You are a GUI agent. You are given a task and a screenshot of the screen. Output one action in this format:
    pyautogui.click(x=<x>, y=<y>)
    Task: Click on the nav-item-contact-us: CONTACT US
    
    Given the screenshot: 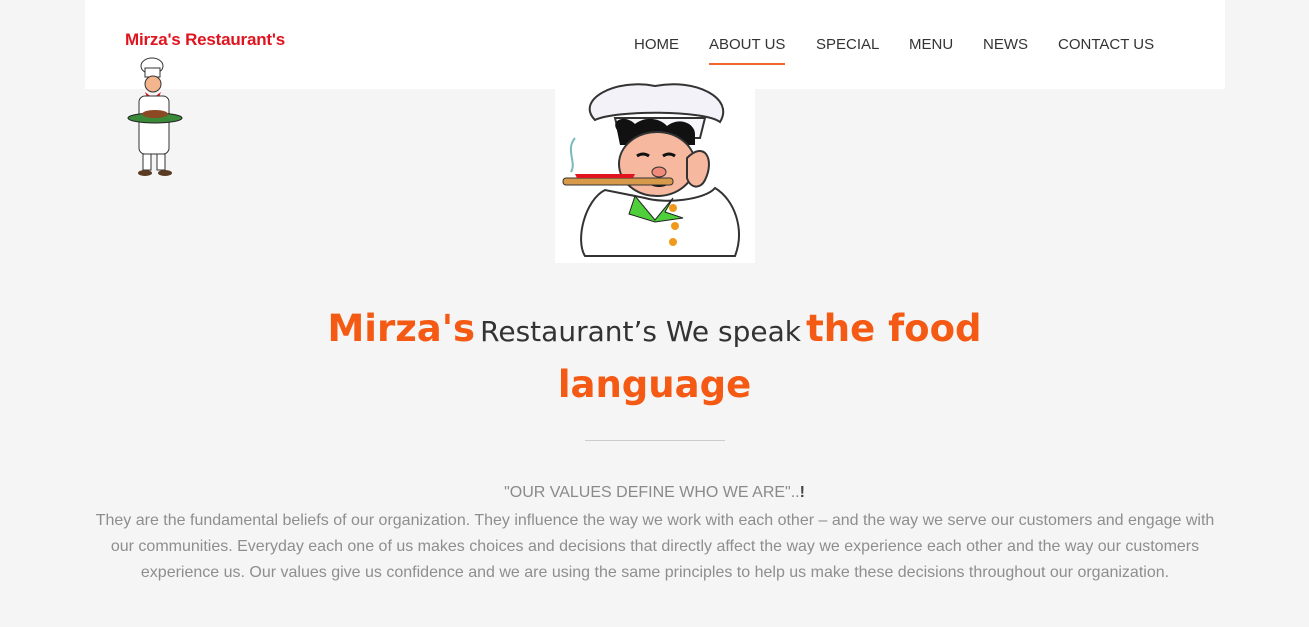 What is the action you would take?
    pyautogui.click(x=1106, y=45)
    